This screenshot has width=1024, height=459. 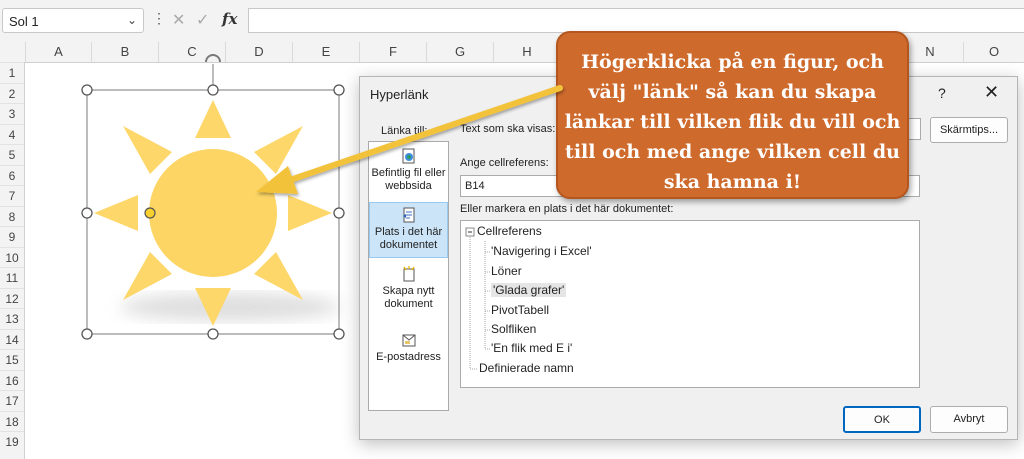 I want to click on formula-buttons: ✕ ✓ fx, so click(x=205, y=20).